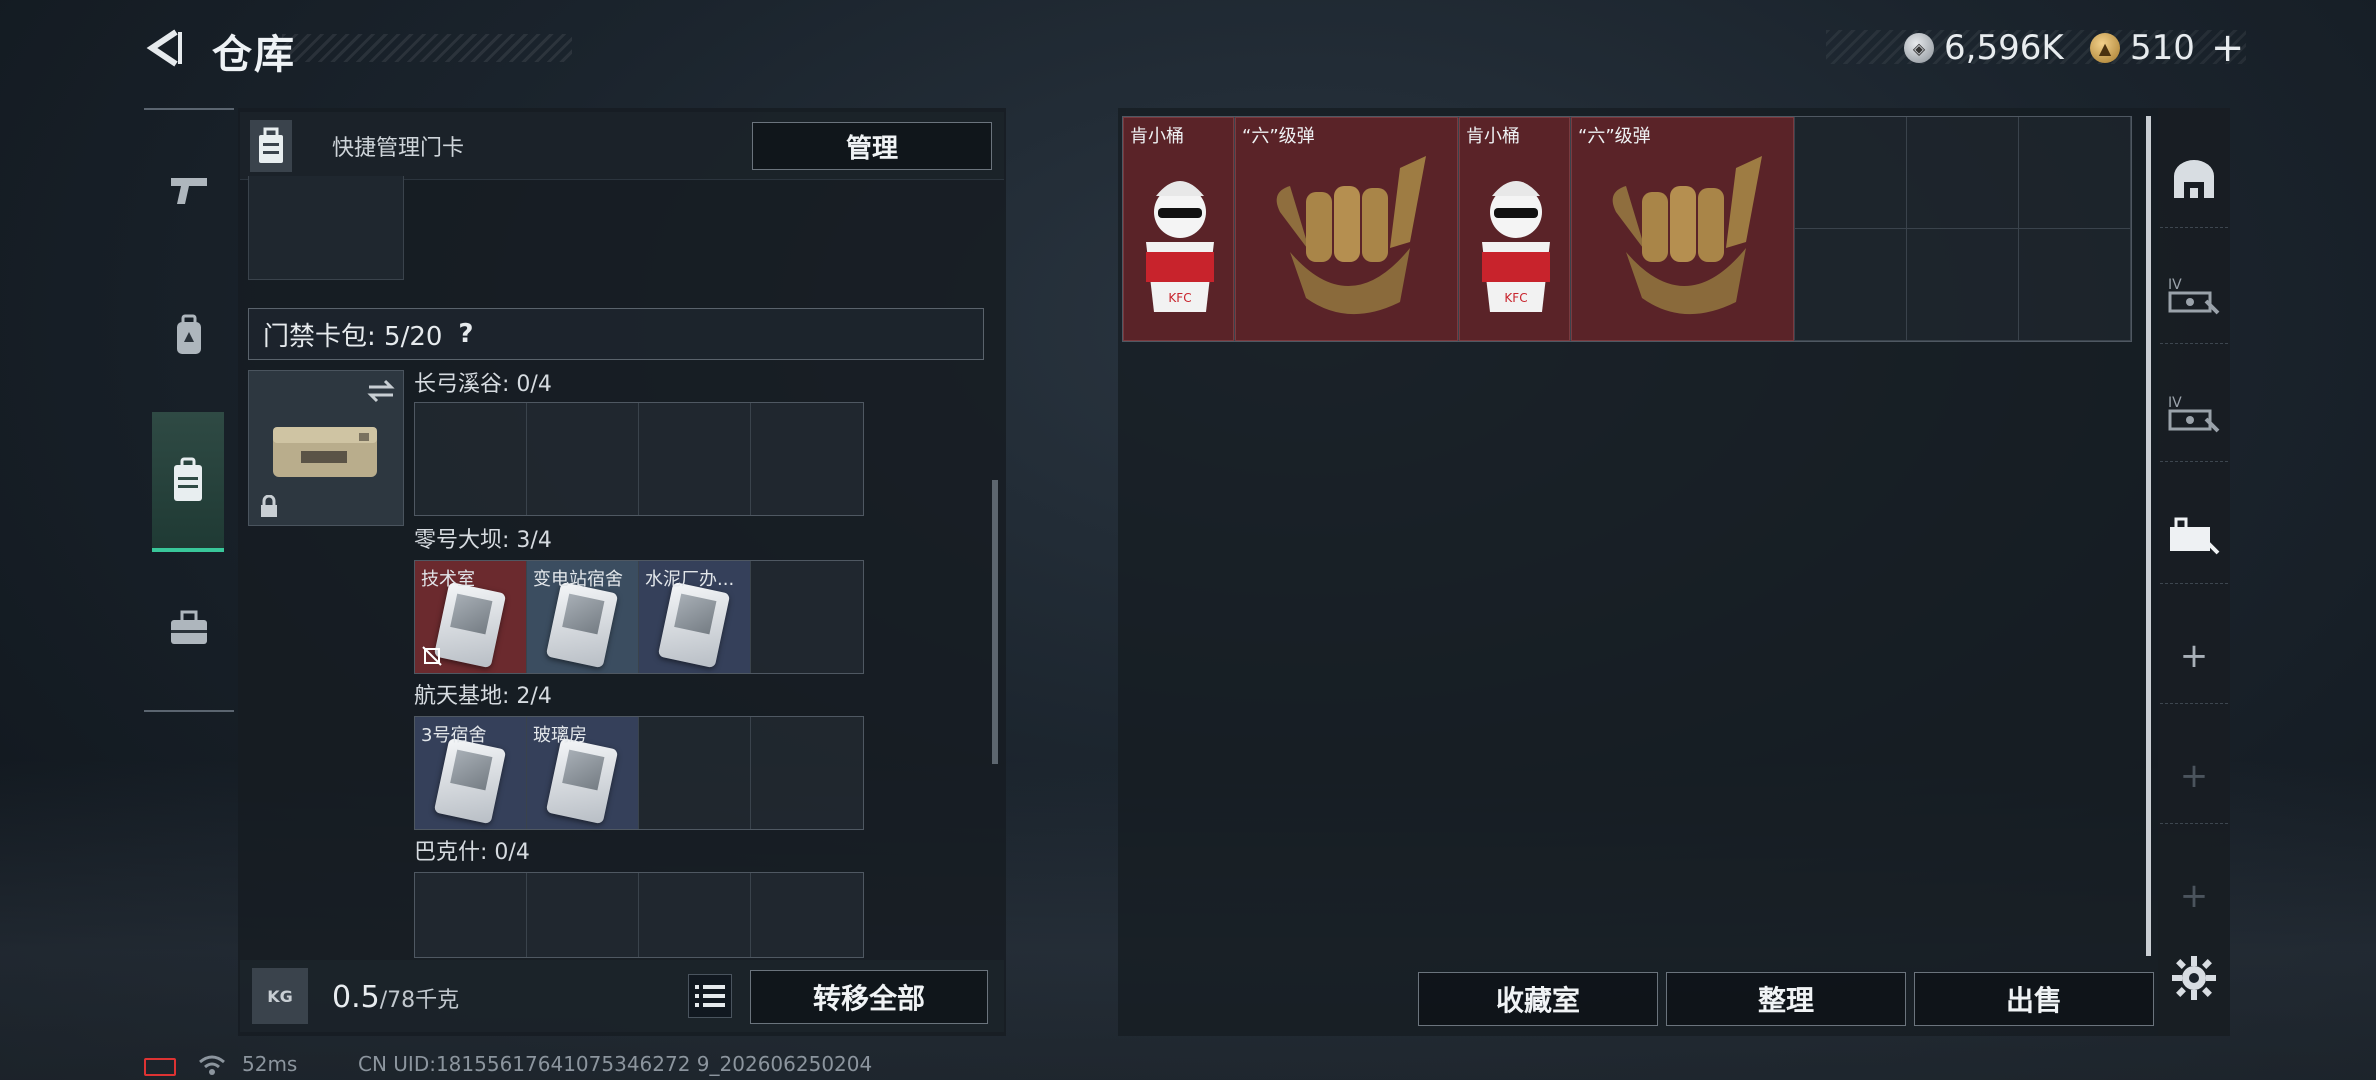 The width and height of the screenshot is (2376, 1080). Describe the element at coordinates (1919, 48) in the screenshot. I see `silver-coin-icon: ◈` at that location.